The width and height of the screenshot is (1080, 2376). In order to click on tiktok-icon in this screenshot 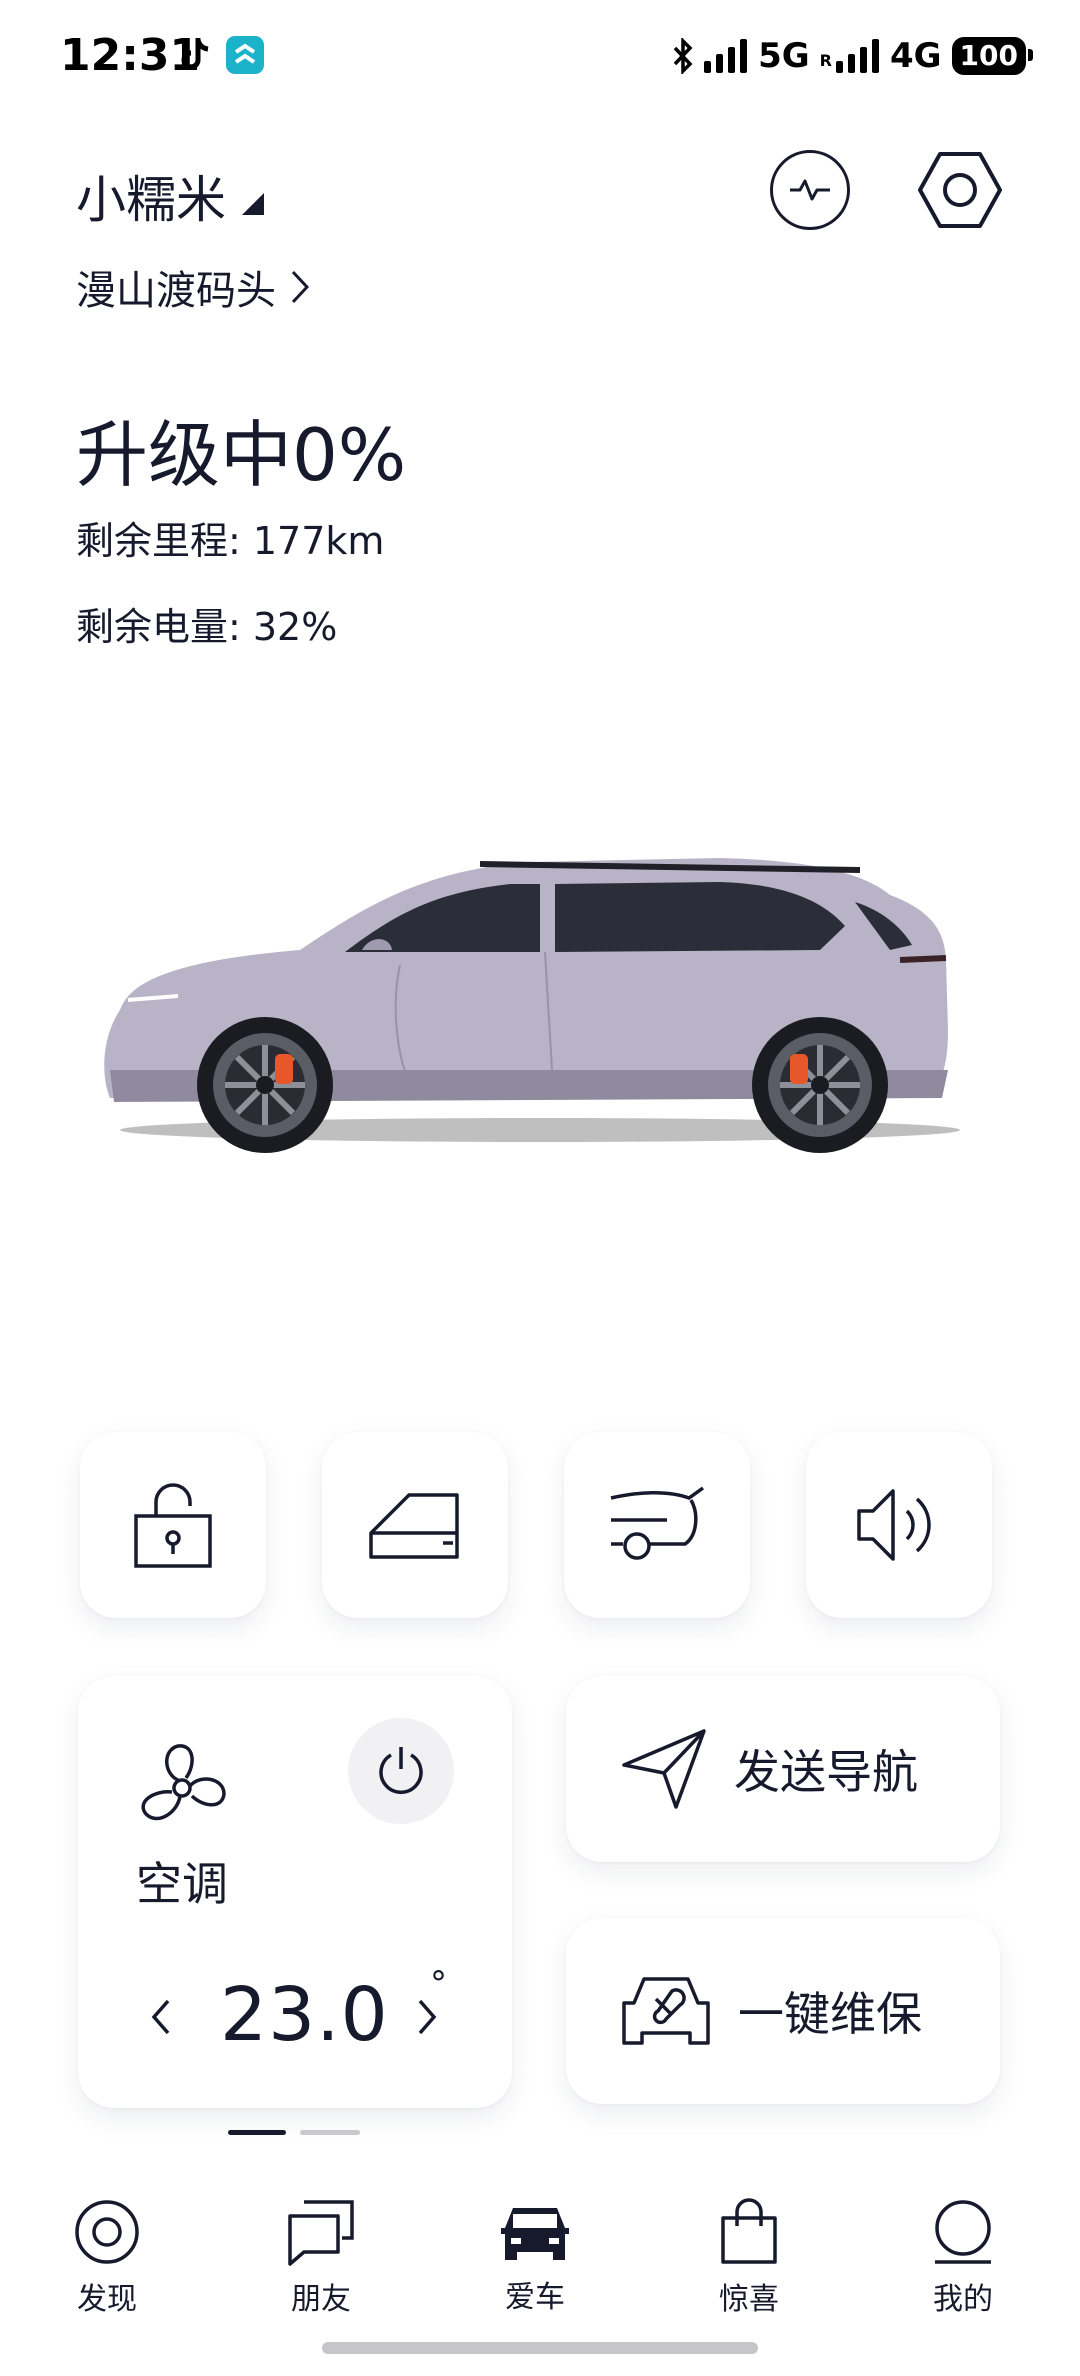, I will do `click(195, 54)`.